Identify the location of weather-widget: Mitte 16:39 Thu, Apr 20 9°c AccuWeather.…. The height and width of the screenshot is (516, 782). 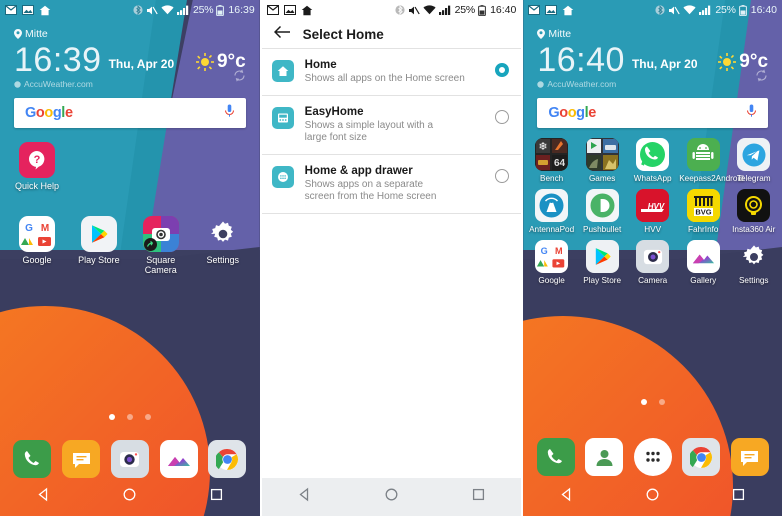
(130, 54).